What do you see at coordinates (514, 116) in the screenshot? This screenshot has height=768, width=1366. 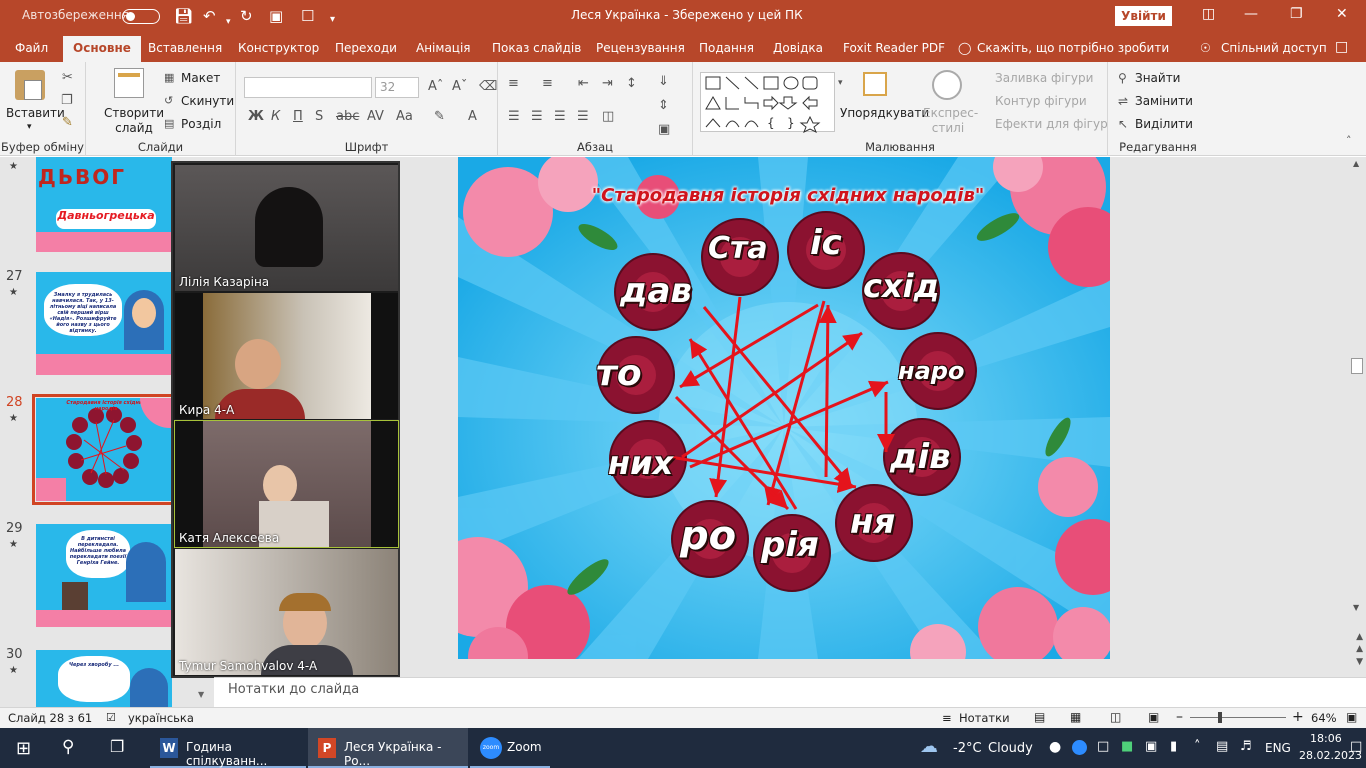 I see `align-left-icon: ☰` at bounding box center [514, 116].